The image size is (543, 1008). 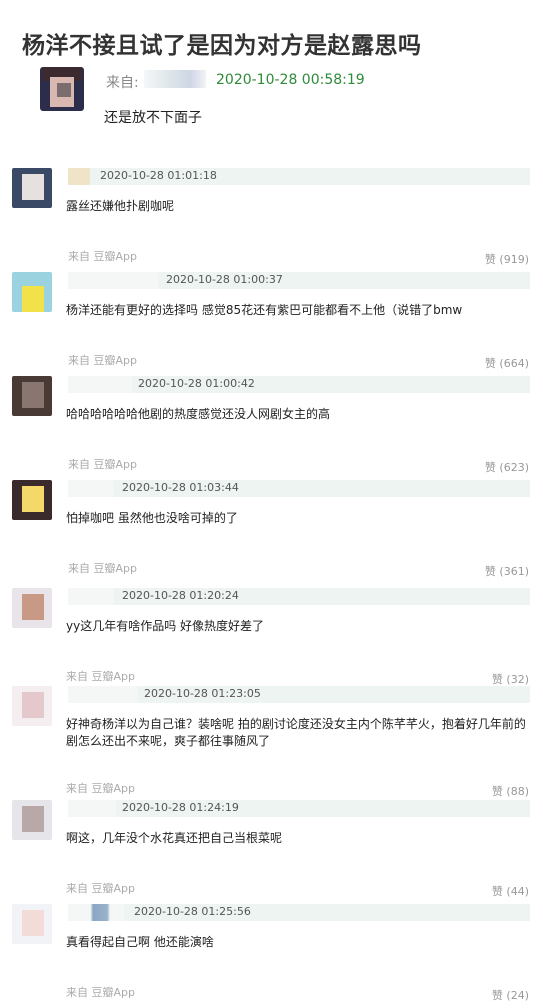 What do you see at coordinates (175, 79) in the screenshot?
I see `op-username-blurred` at bounding box center [175, 79].